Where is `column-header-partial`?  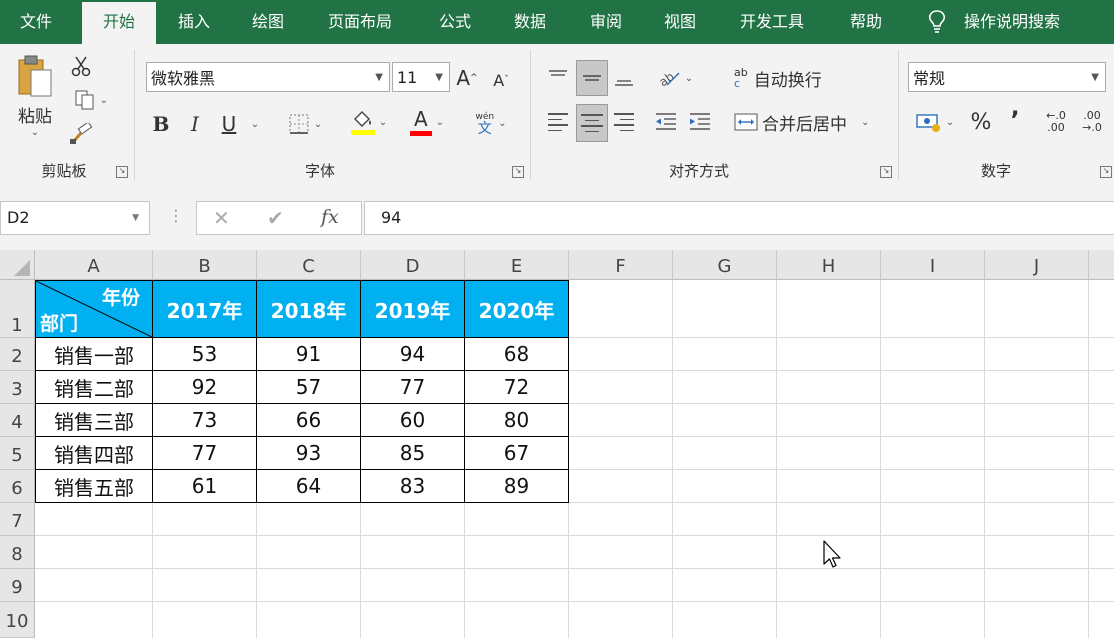
column-header-partial is located at coordinates (1101, 265).